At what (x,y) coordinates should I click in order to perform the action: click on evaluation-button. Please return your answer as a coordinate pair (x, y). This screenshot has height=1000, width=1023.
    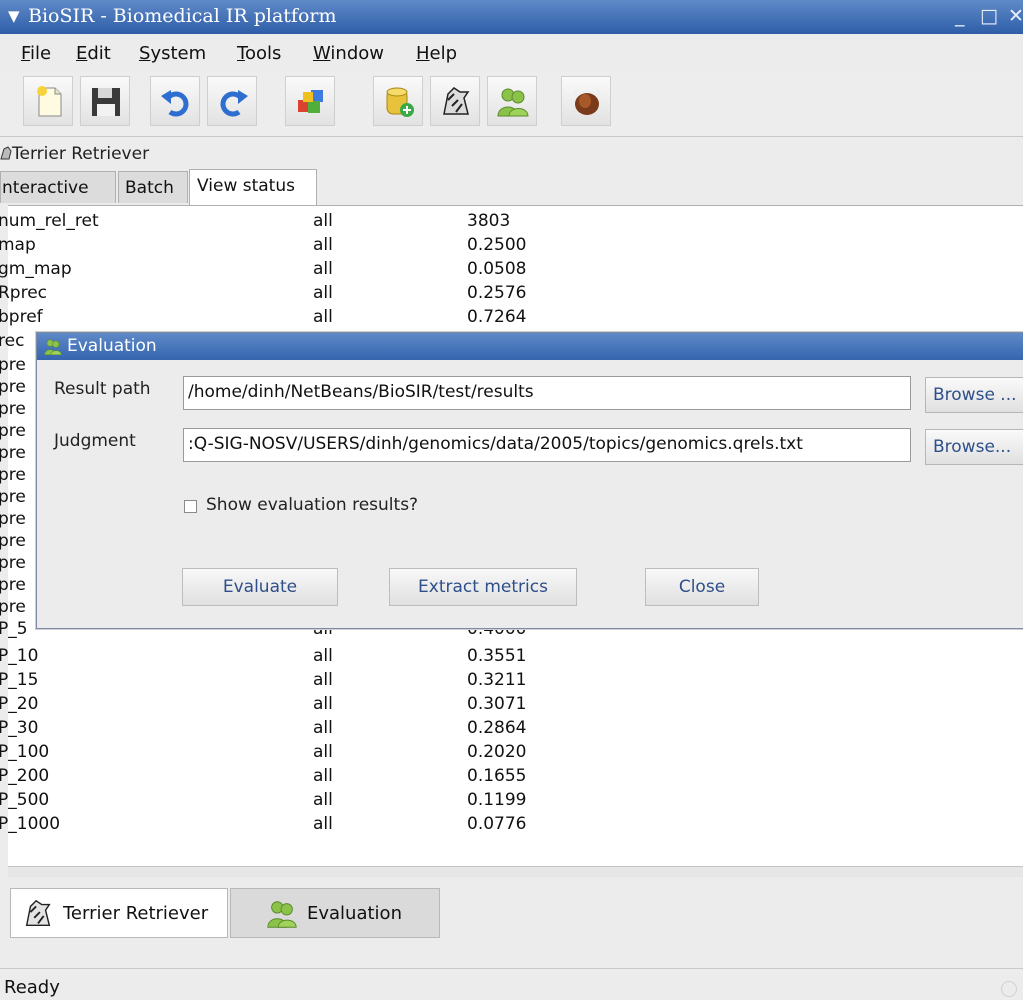
    Looking at the image, I should click on (512, 101).